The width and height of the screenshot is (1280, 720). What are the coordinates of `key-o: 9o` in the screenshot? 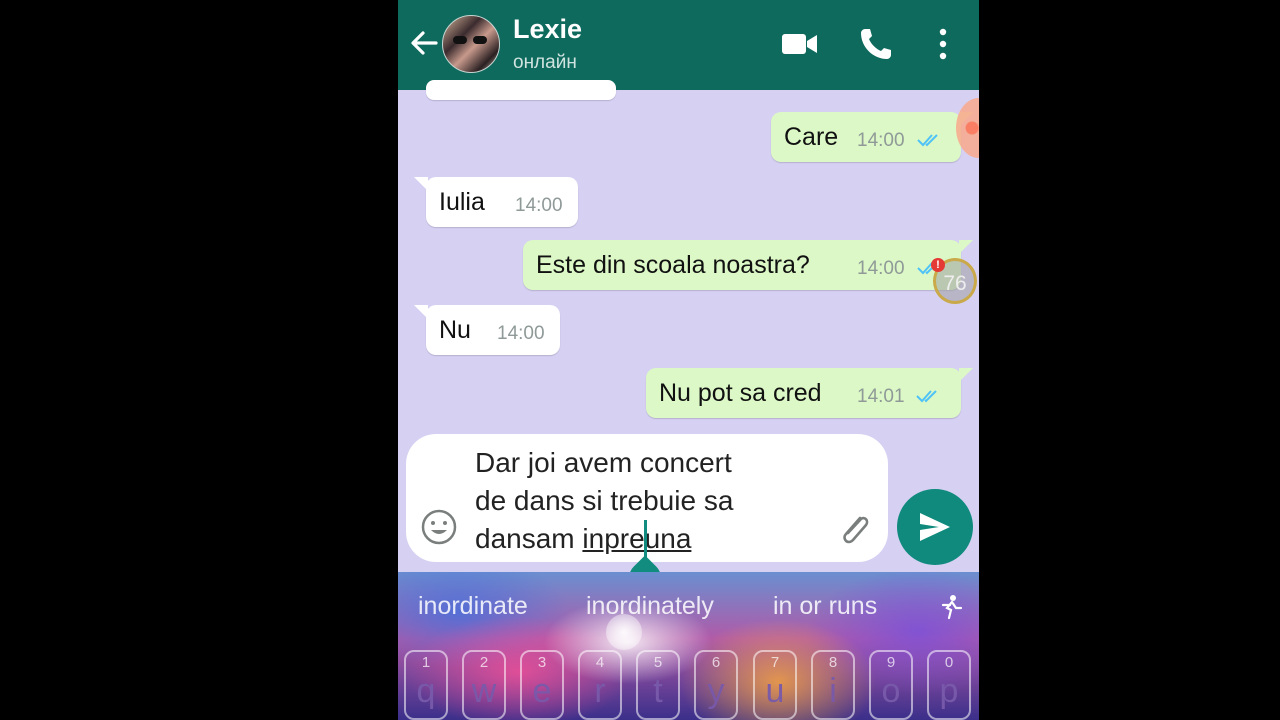 It's located at (891, 685).